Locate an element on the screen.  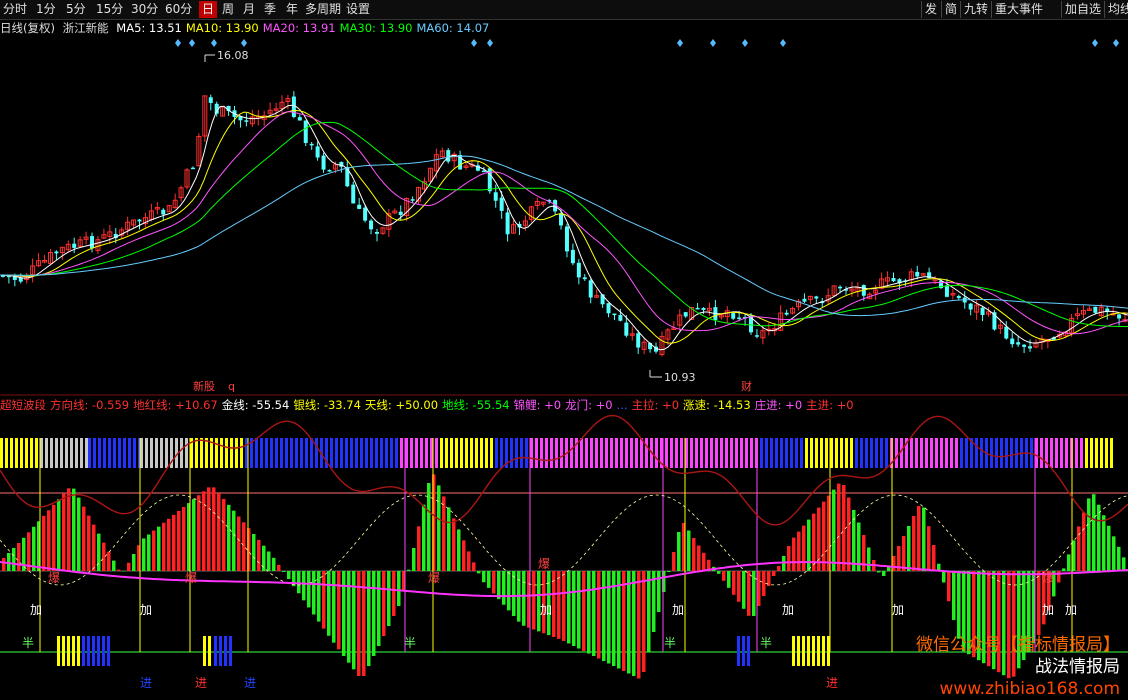
tool-button-0: 发 is located at coordinates (930, 9).